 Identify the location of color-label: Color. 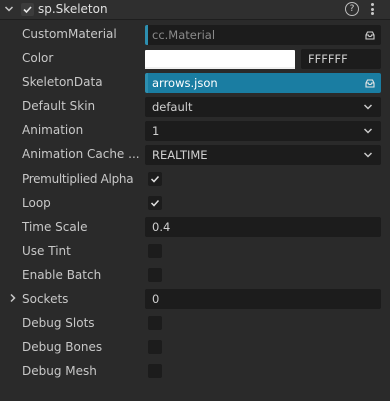
(38, 58).